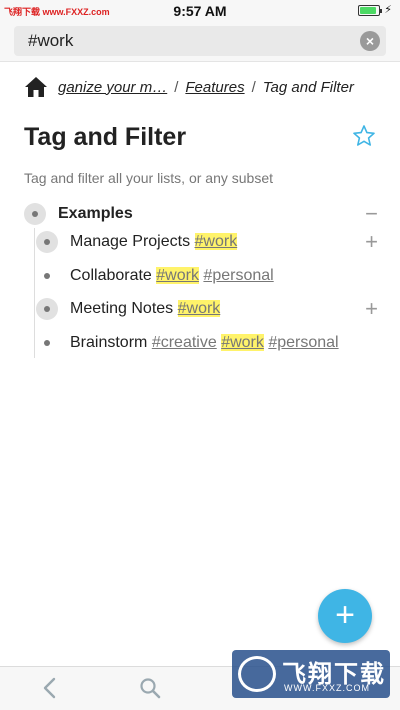  I want to click on item-text: Collaborate, so click(111, 275).